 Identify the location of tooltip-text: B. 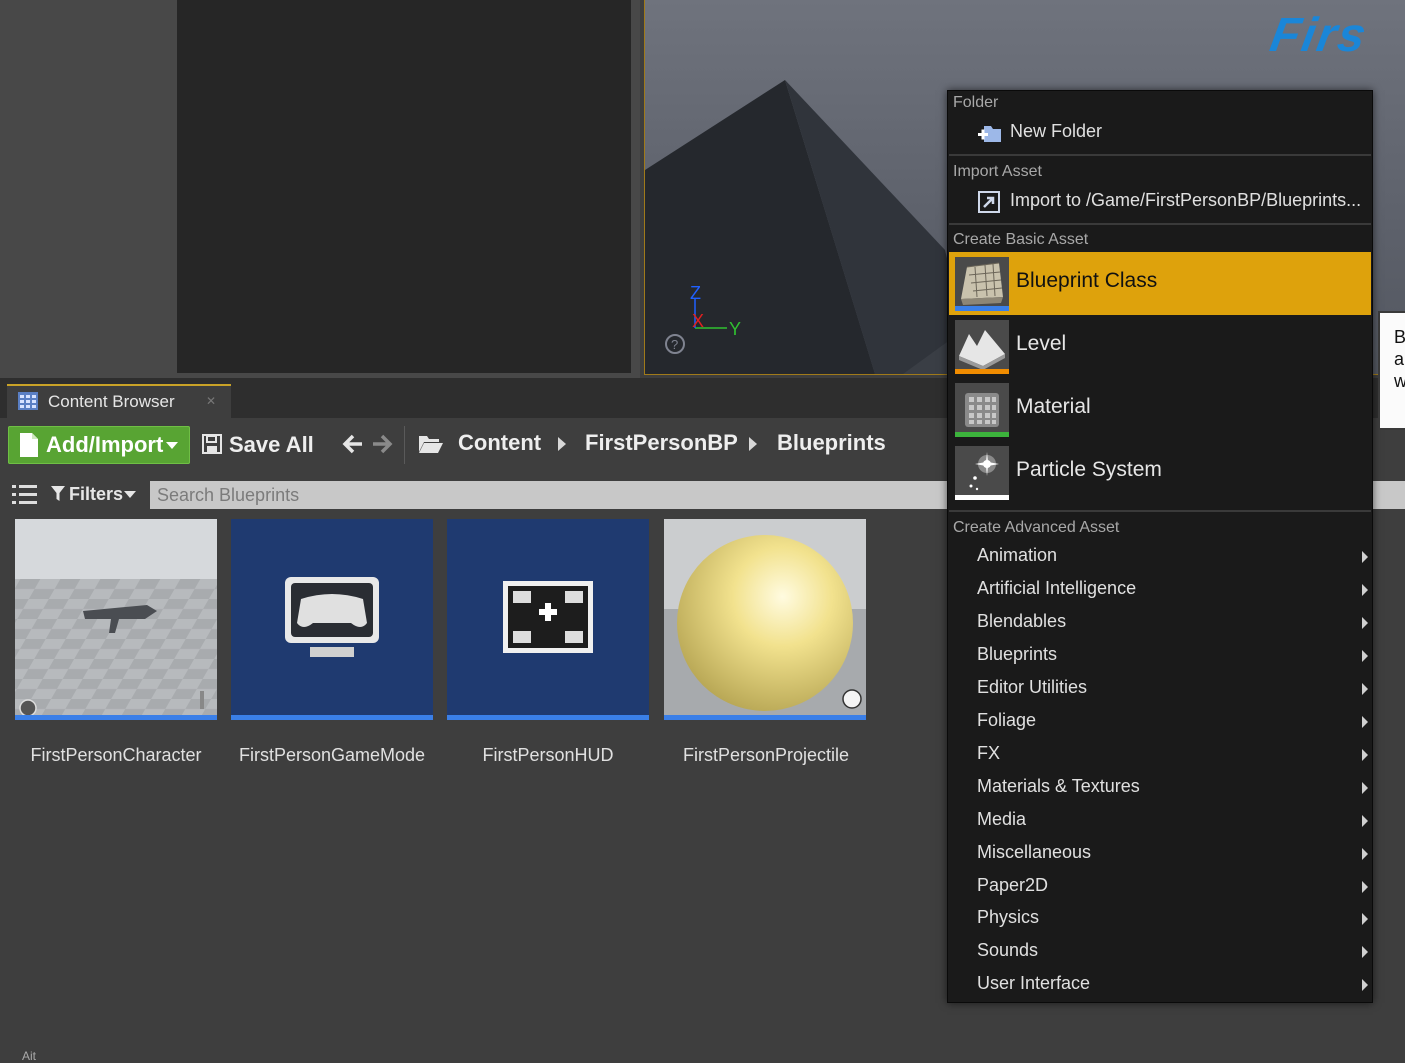
(1399, 337).